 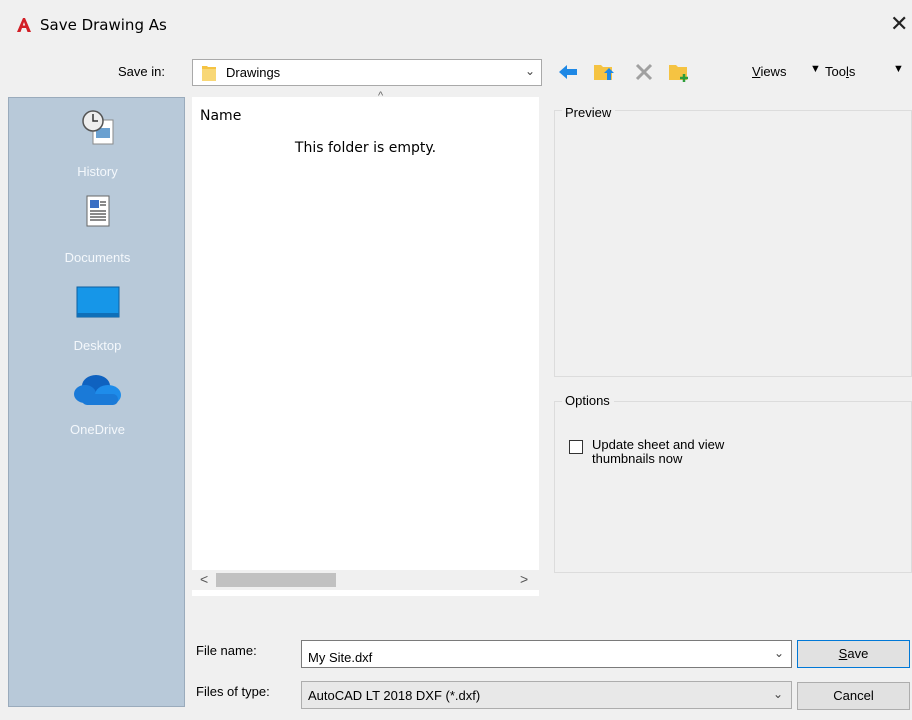 I want to click on delete-icon, so click(x=644, y=72).